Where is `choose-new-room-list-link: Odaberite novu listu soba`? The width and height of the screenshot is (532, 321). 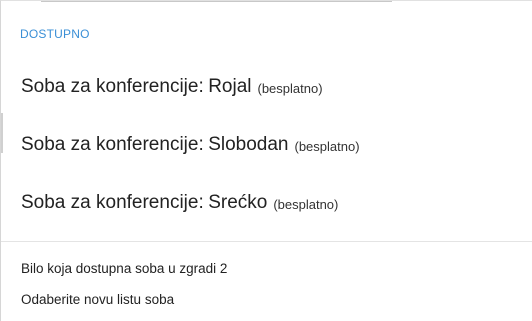
choose-new-room-list-link: Odaberite novu listu soba is located at coordinates (266, 299).